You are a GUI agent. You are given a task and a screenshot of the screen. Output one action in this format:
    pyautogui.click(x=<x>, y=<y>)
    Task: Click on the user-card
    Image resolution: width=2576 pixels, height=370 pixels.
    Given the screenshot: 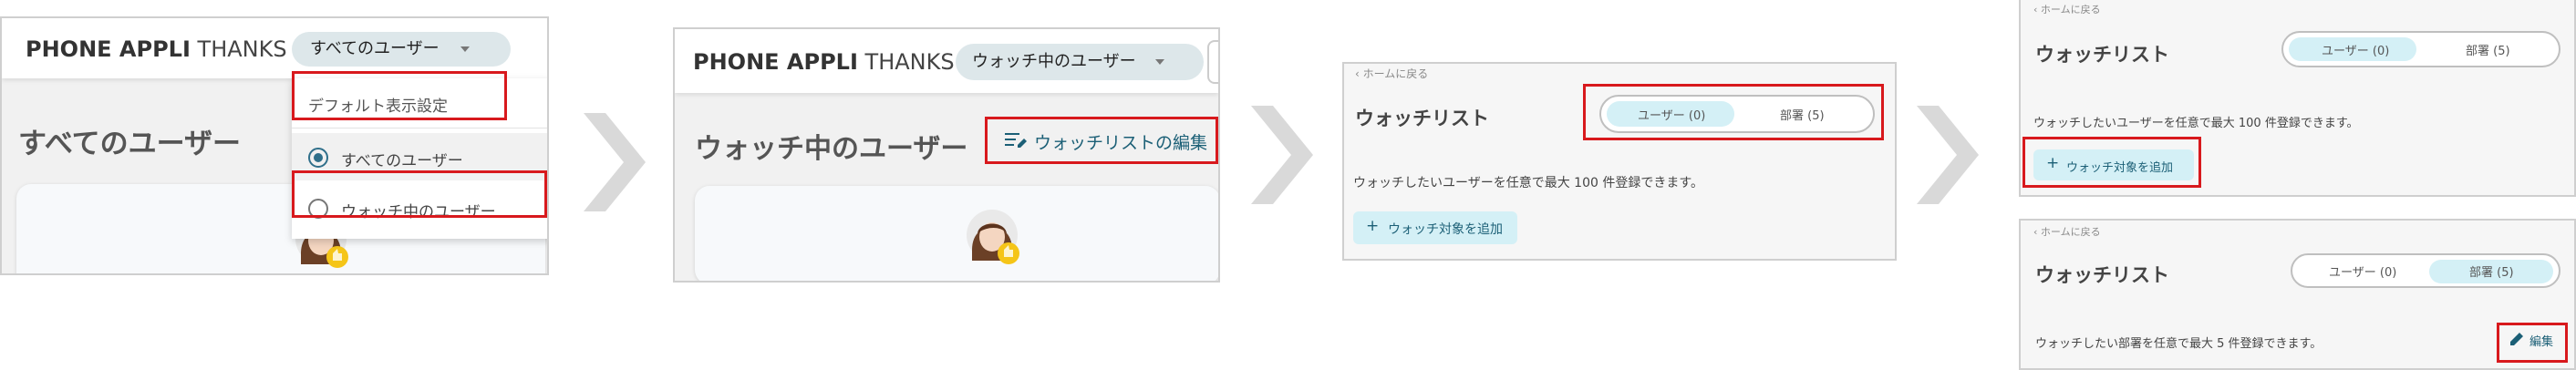 What is the action you would take?
    pyautogui.click(x=956, y=233)
    